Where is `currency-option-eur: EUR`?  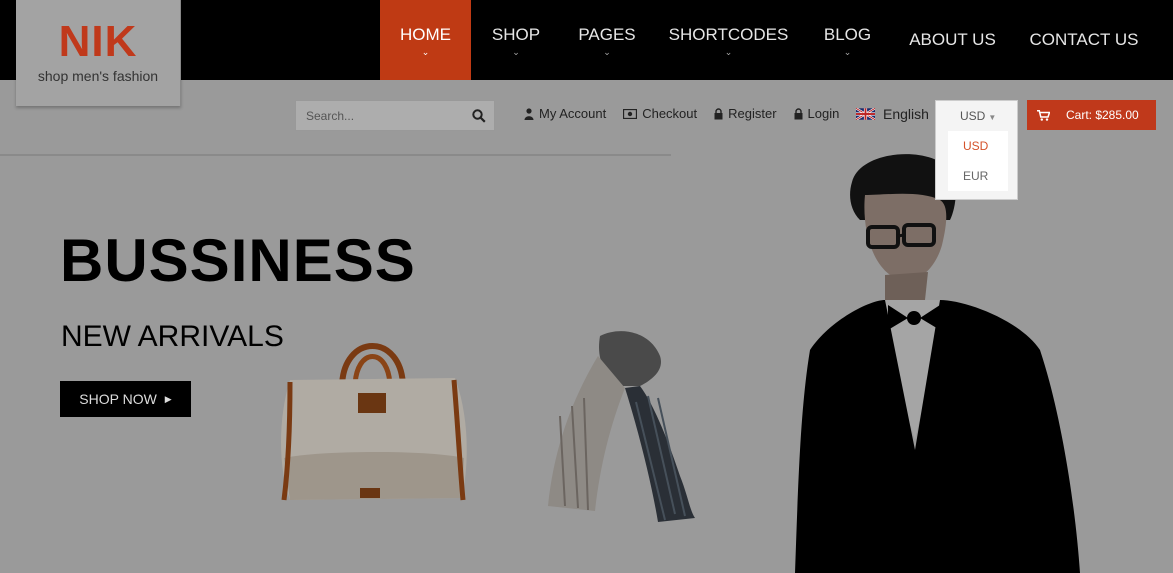
currency-option-eur: EUR is located at coordinates (978, 176).